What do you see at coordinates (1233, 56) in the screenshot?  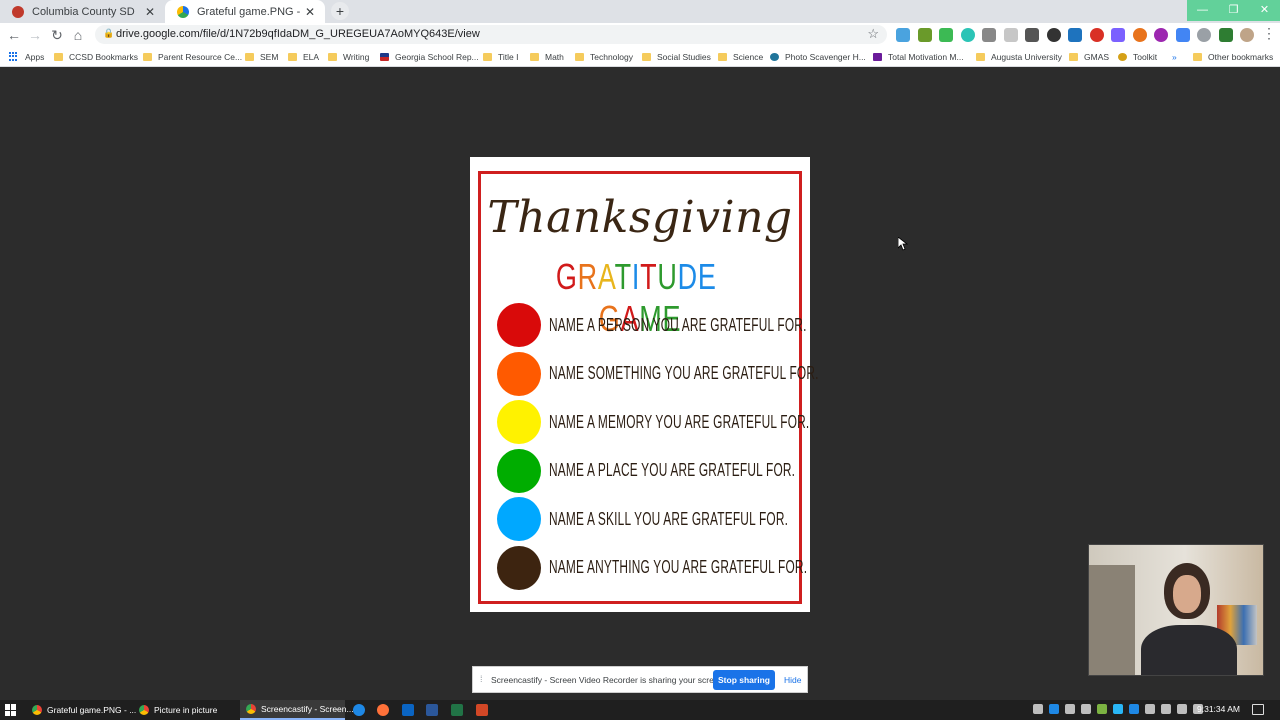 I see `bookmark-other: Other bookmarks` at bounding box center [1233, 56].